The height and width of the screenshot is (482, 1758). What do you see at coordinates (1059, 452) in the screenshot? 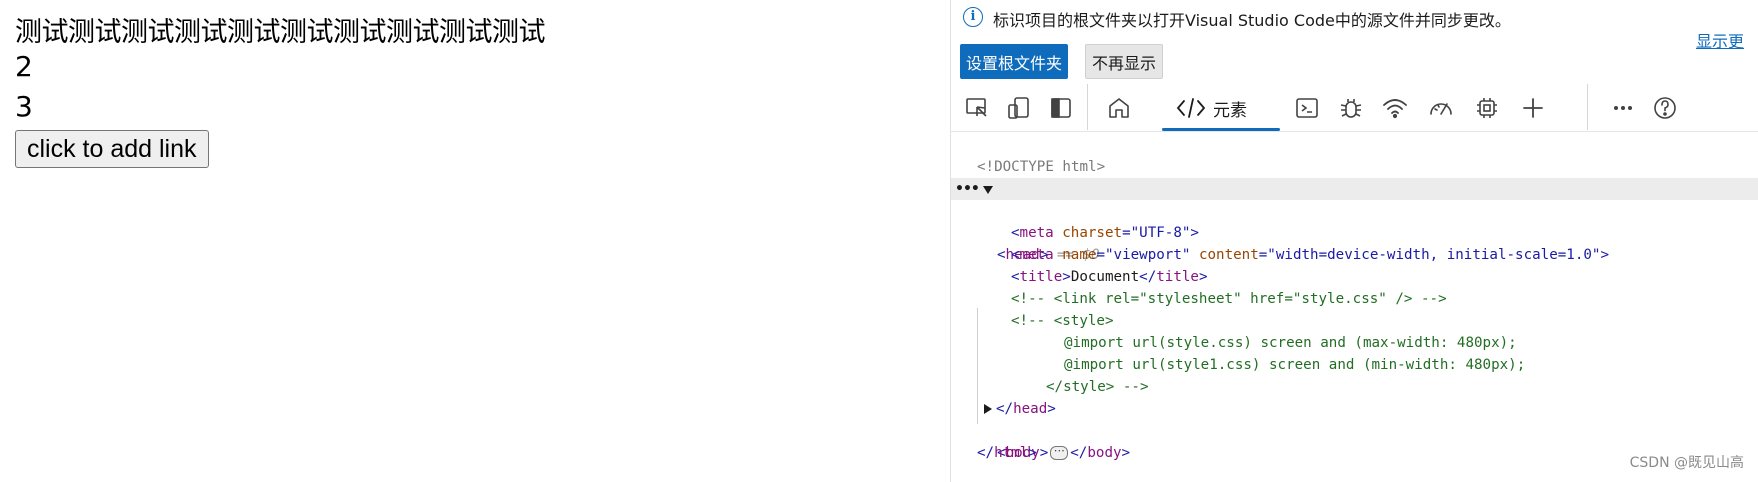
I see `collapsed-children-icon: ⋯` at bounding box center [1059, 452].